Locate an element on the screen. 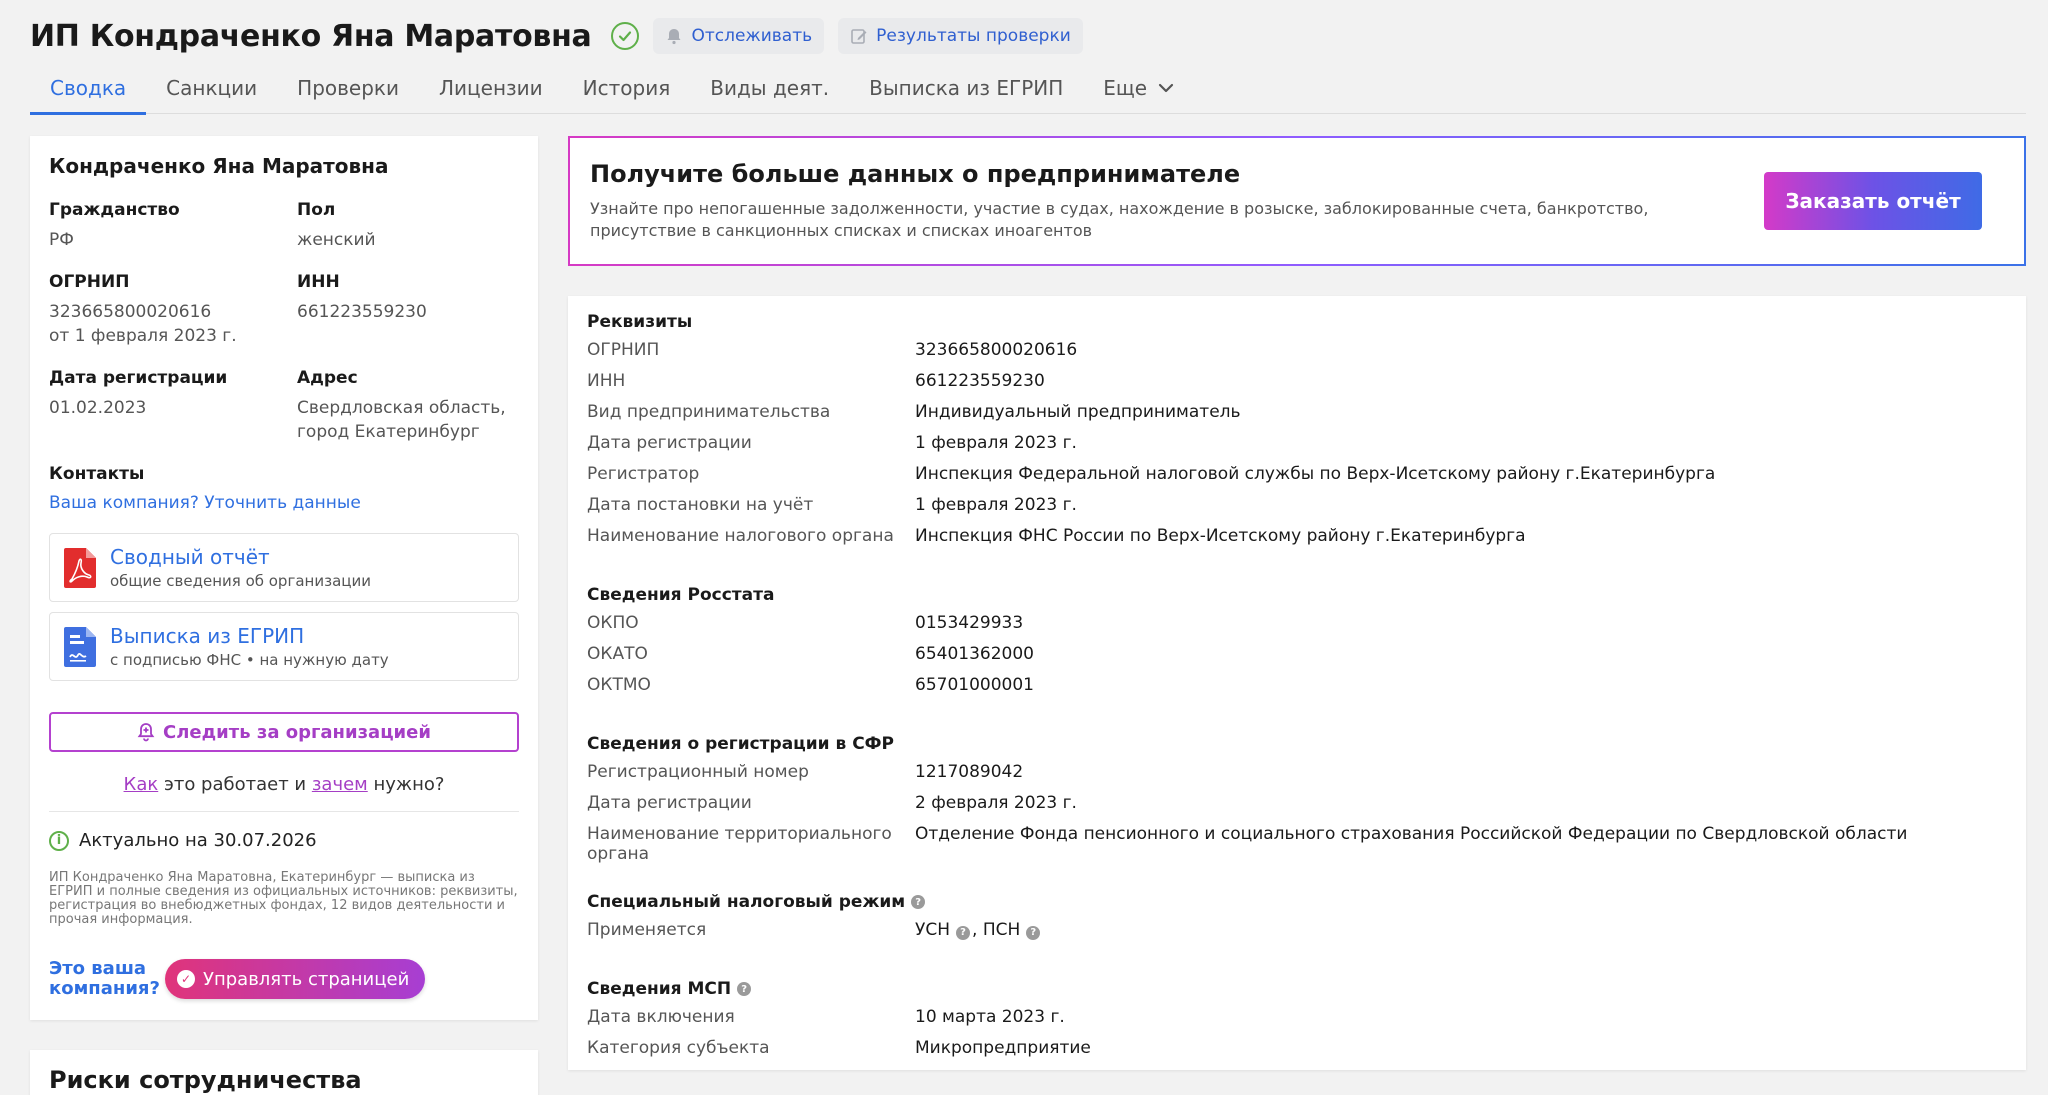 This screenshot has height=1095, width=2048. actual-date-text: Актуально на 30.07.2026 is located at coordinates (198, 840).